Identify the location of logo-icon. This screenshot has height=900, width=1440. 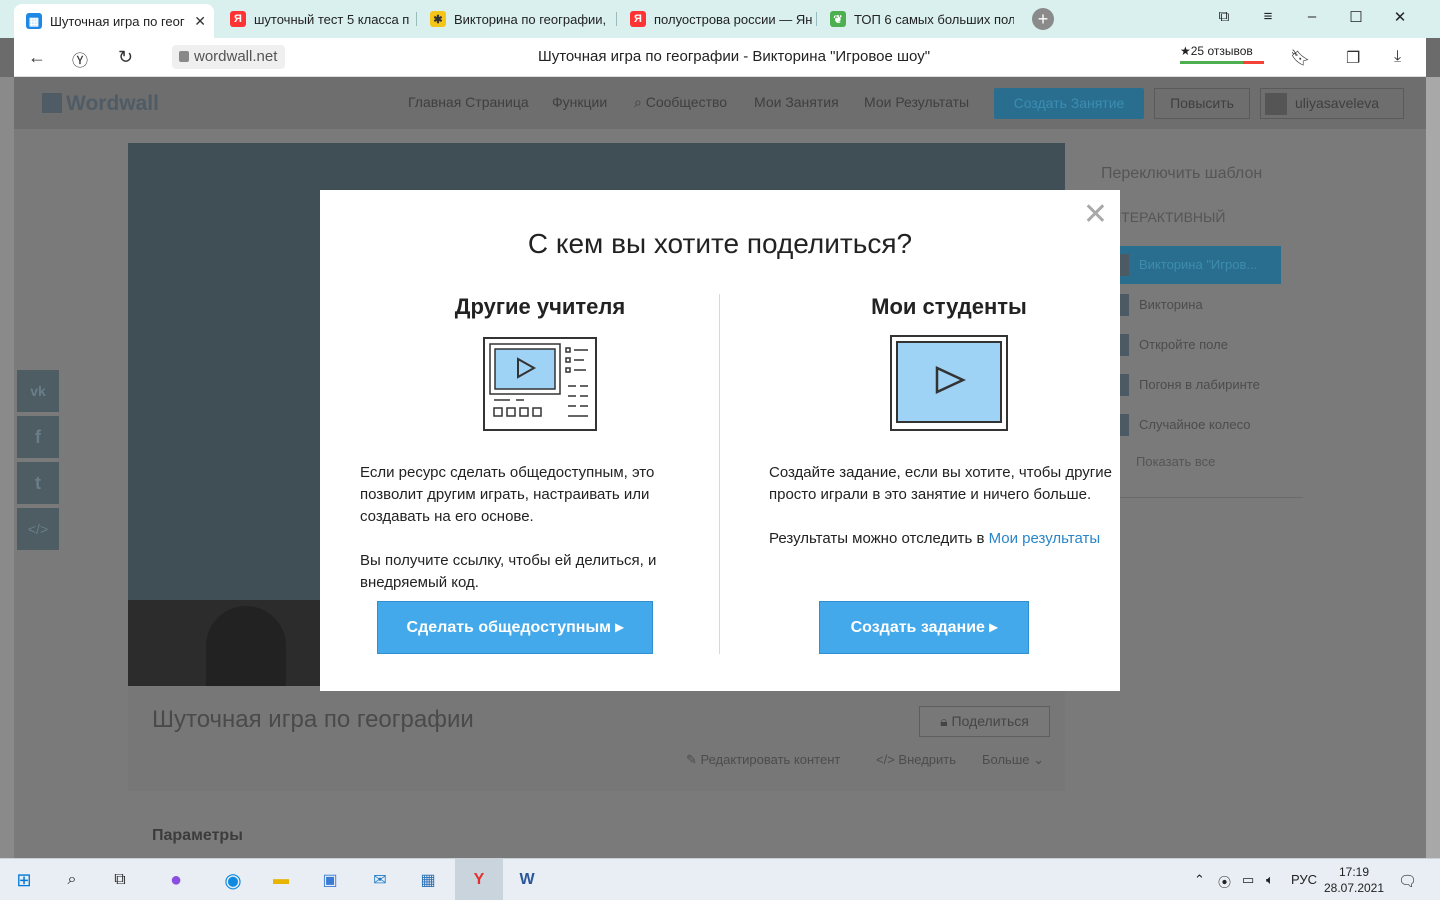
(52, 103).